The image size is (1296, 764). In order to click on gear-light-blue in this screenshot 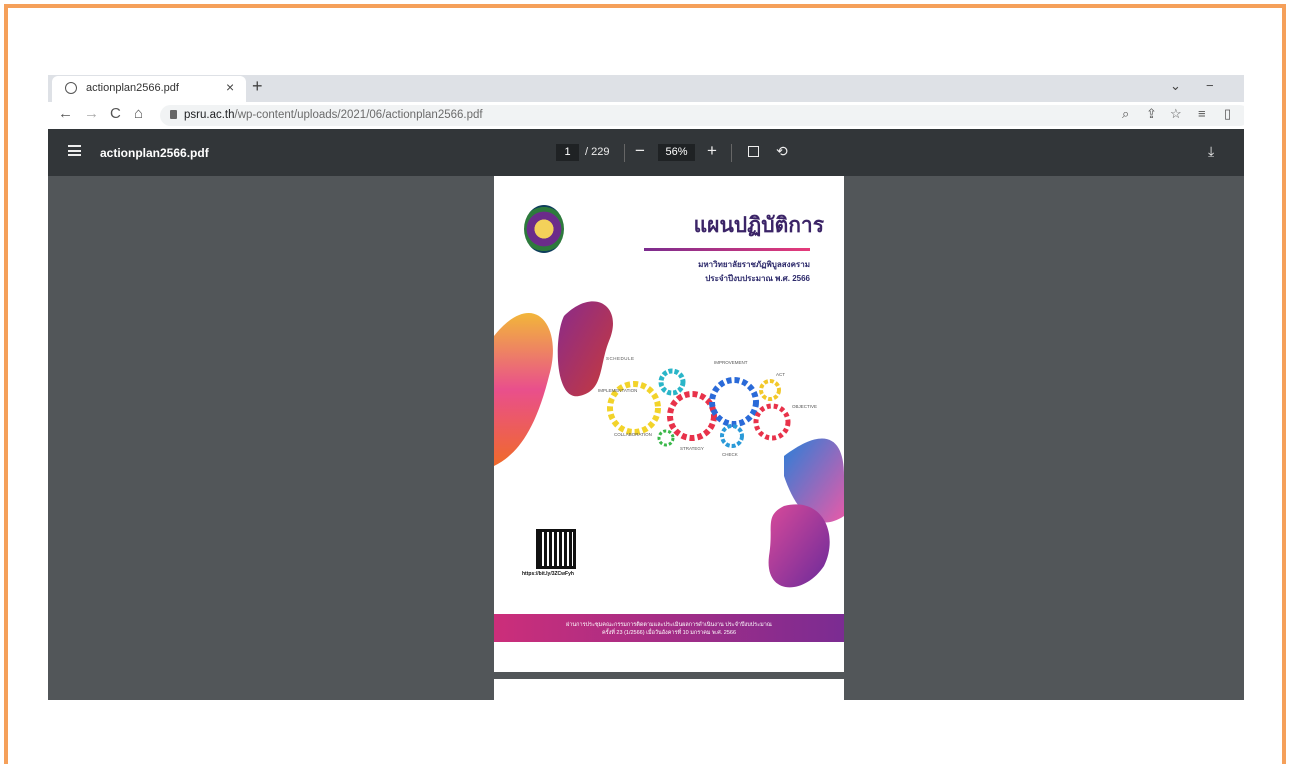, I will do `click(732, 436)`.